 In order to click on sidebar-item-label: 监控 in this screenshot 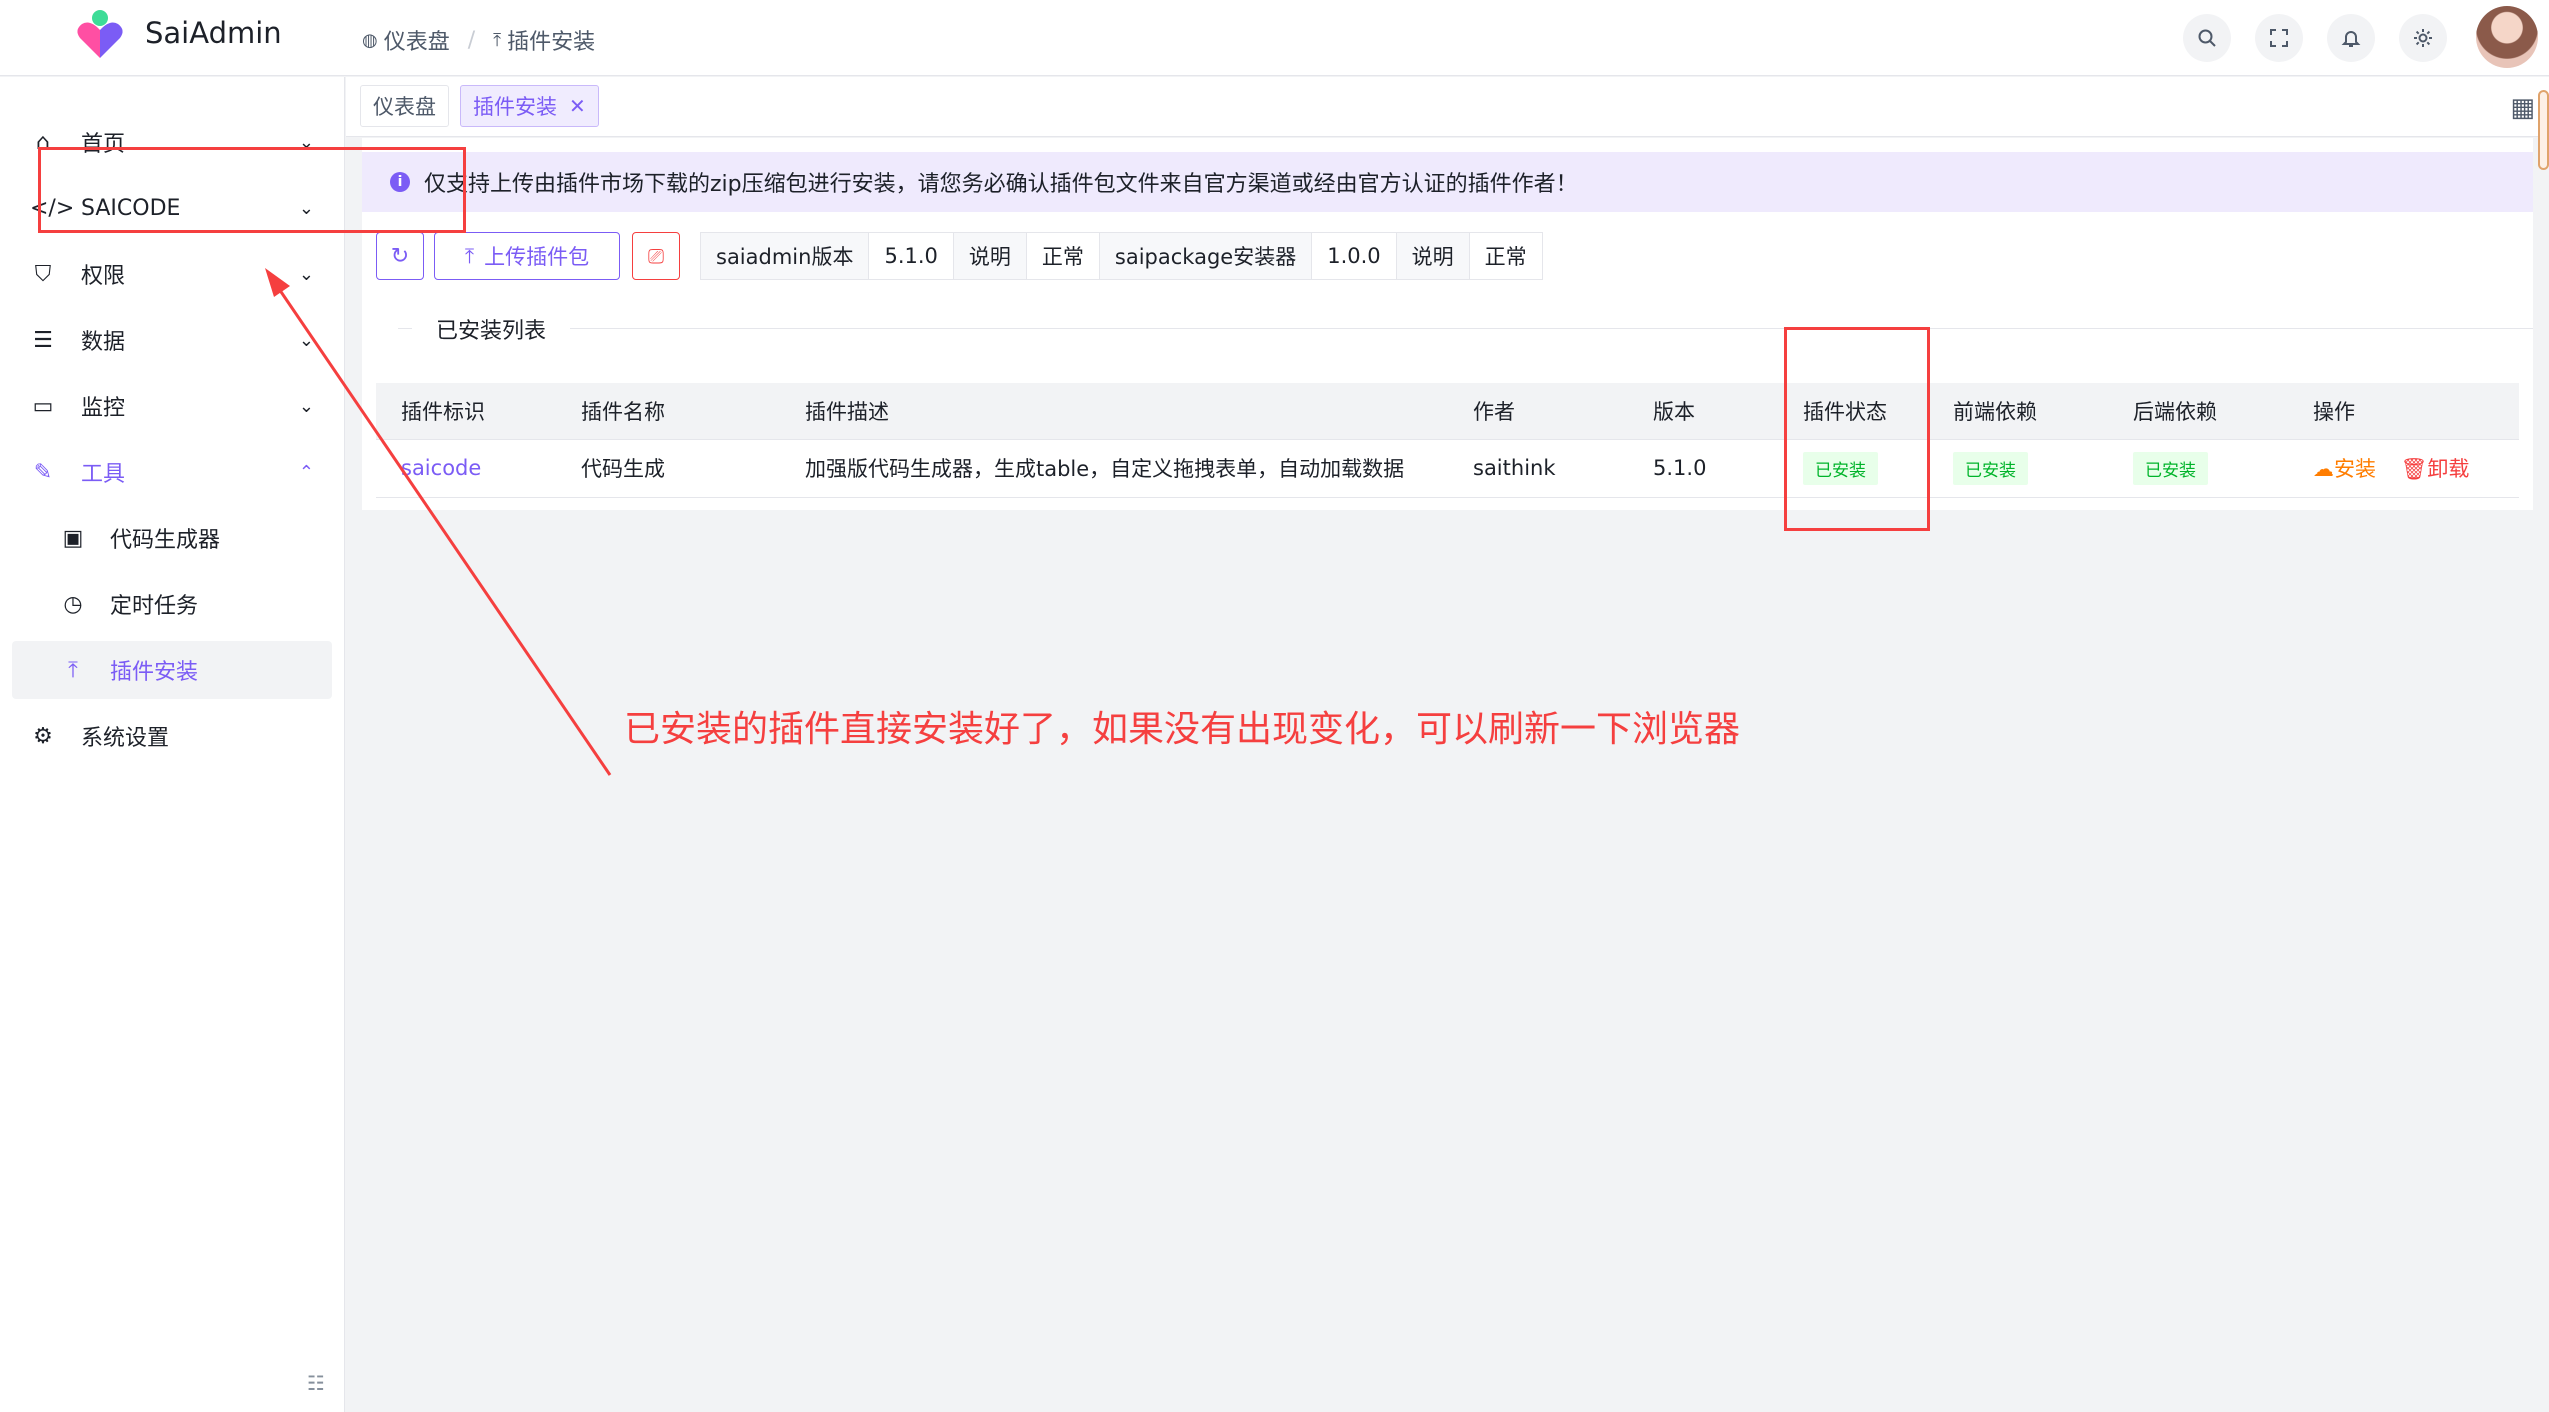, I will do `click(103, 408)`.